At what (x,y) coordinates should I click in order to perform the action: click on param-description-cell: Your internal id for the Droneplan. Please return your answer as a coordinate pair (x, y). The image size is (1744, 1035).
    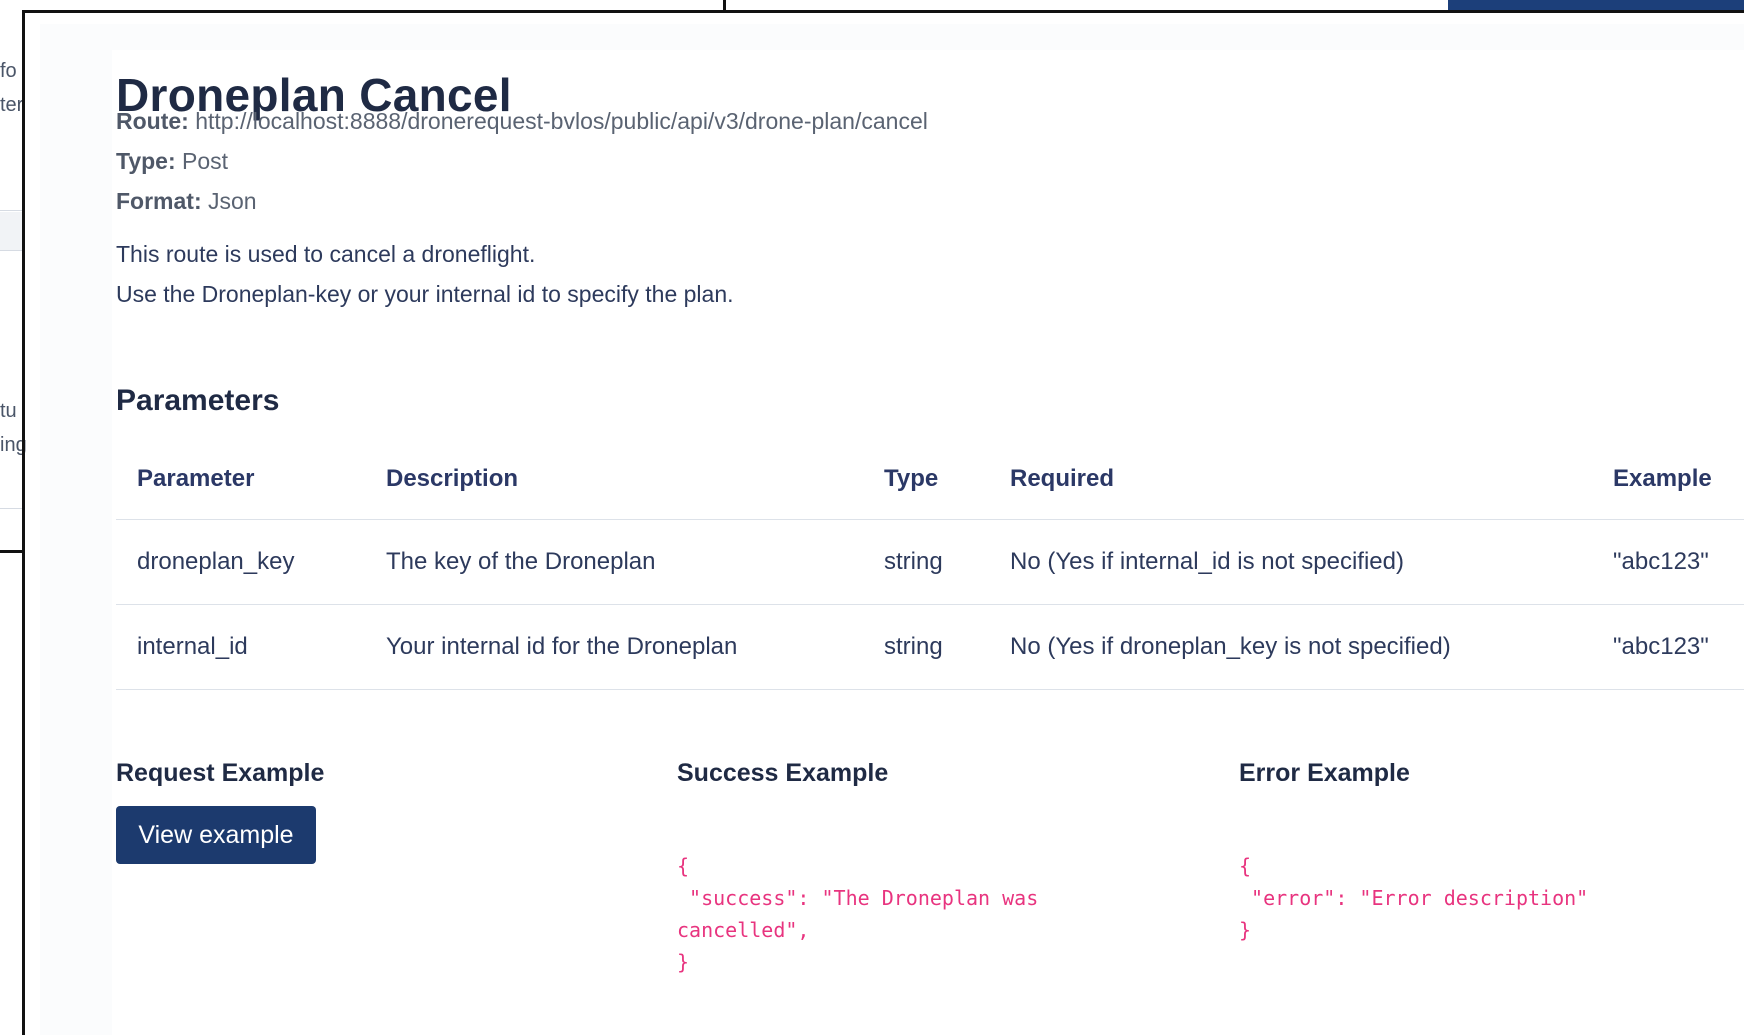
    Looking at the image, I should click on (562, 646).